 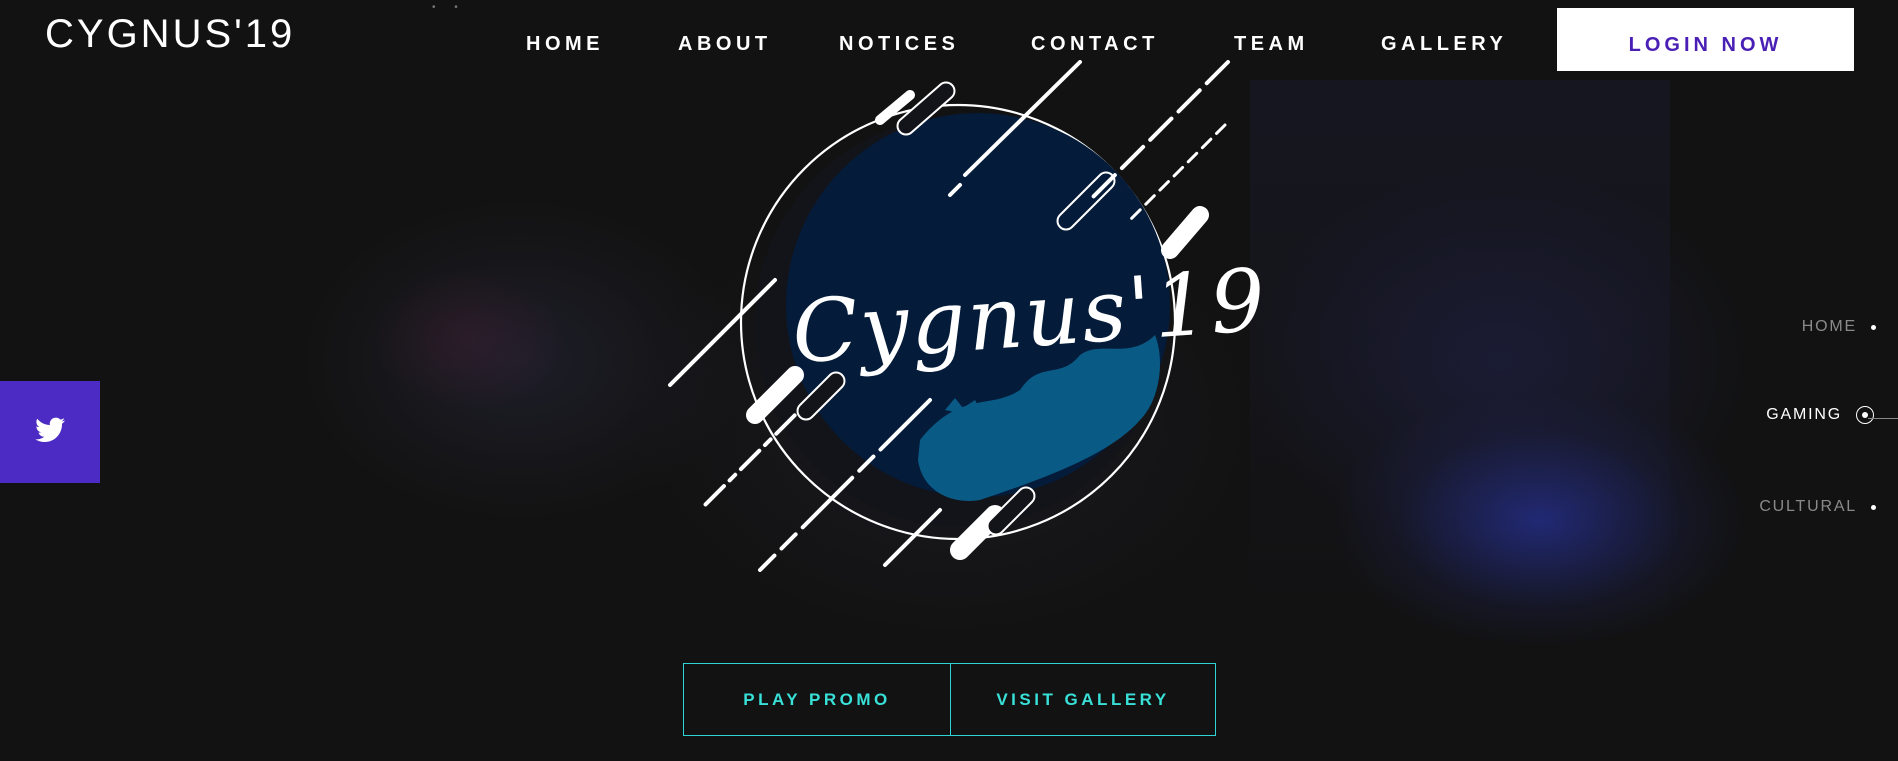 I want to click on login-button: LOGIN NOW, so click(x=1705, y=39).